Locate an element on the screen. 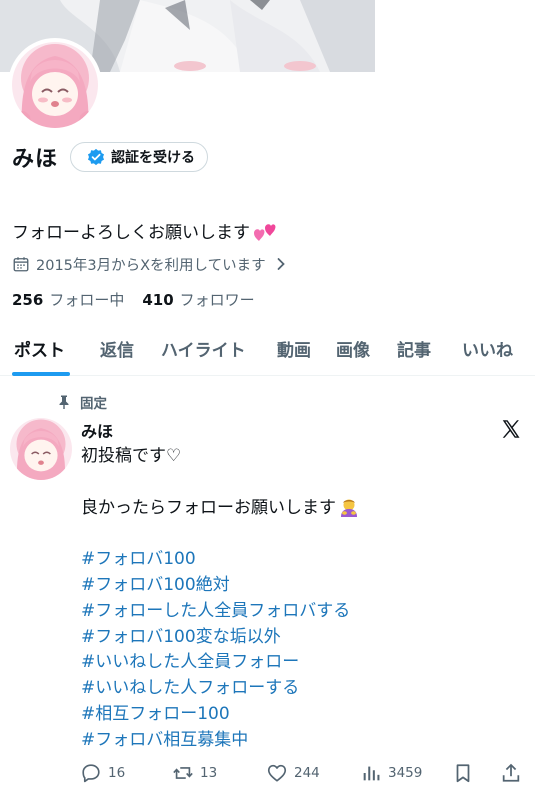 The height and width of the screenshot is (800, 535). post-line-text: 良かったらフォローお願いします is located at coordinates (208, 507).